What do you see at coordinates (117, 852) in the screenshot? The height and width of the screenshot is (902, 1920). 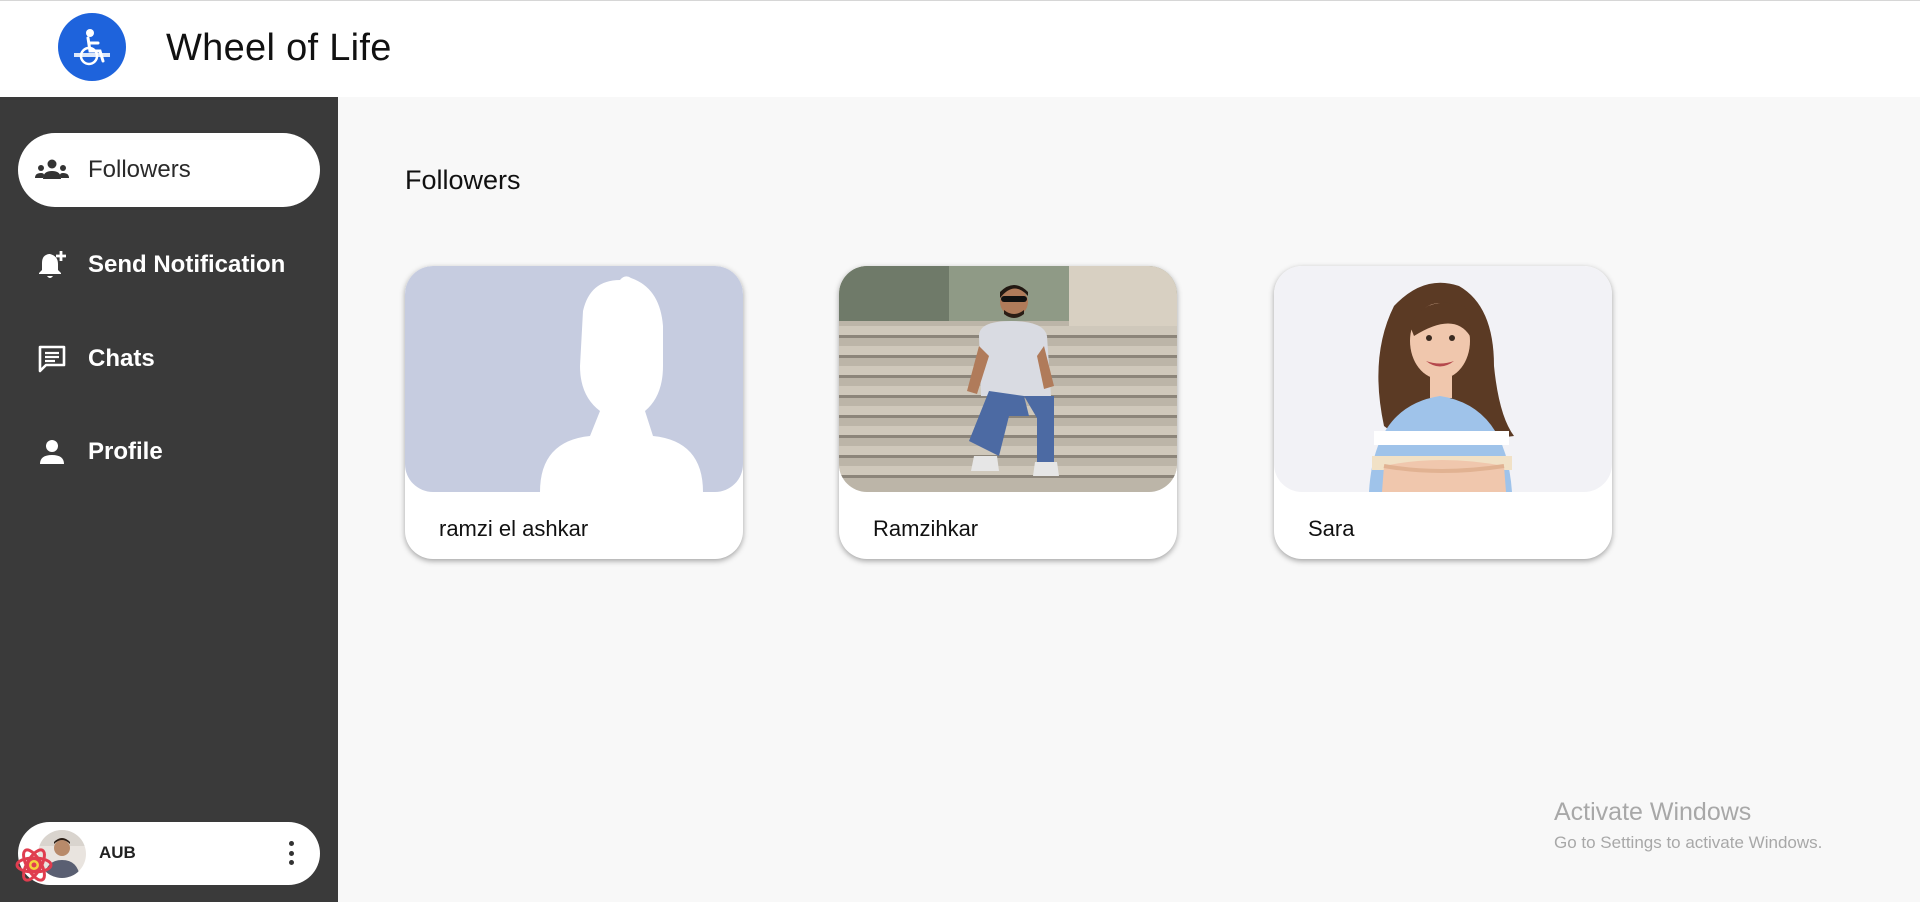 I see `current-user-name: AUB` at bounding box center [117, 852].